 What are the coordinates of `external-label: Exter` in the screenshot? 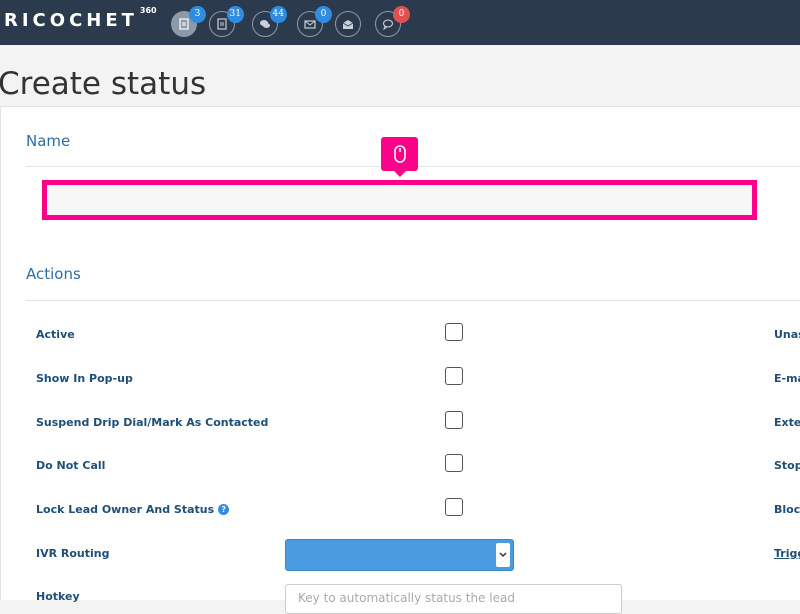 It's located at (787, 422).